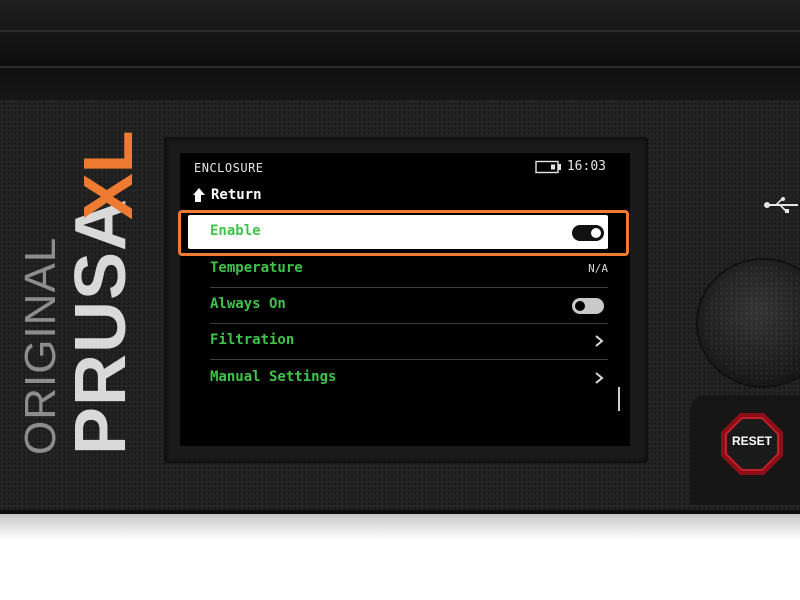 This screenshot has width=800, height=600. Describe the element at coordinates (586, 166) in the screenshot. I see `clock-time: 16:03` at that location.